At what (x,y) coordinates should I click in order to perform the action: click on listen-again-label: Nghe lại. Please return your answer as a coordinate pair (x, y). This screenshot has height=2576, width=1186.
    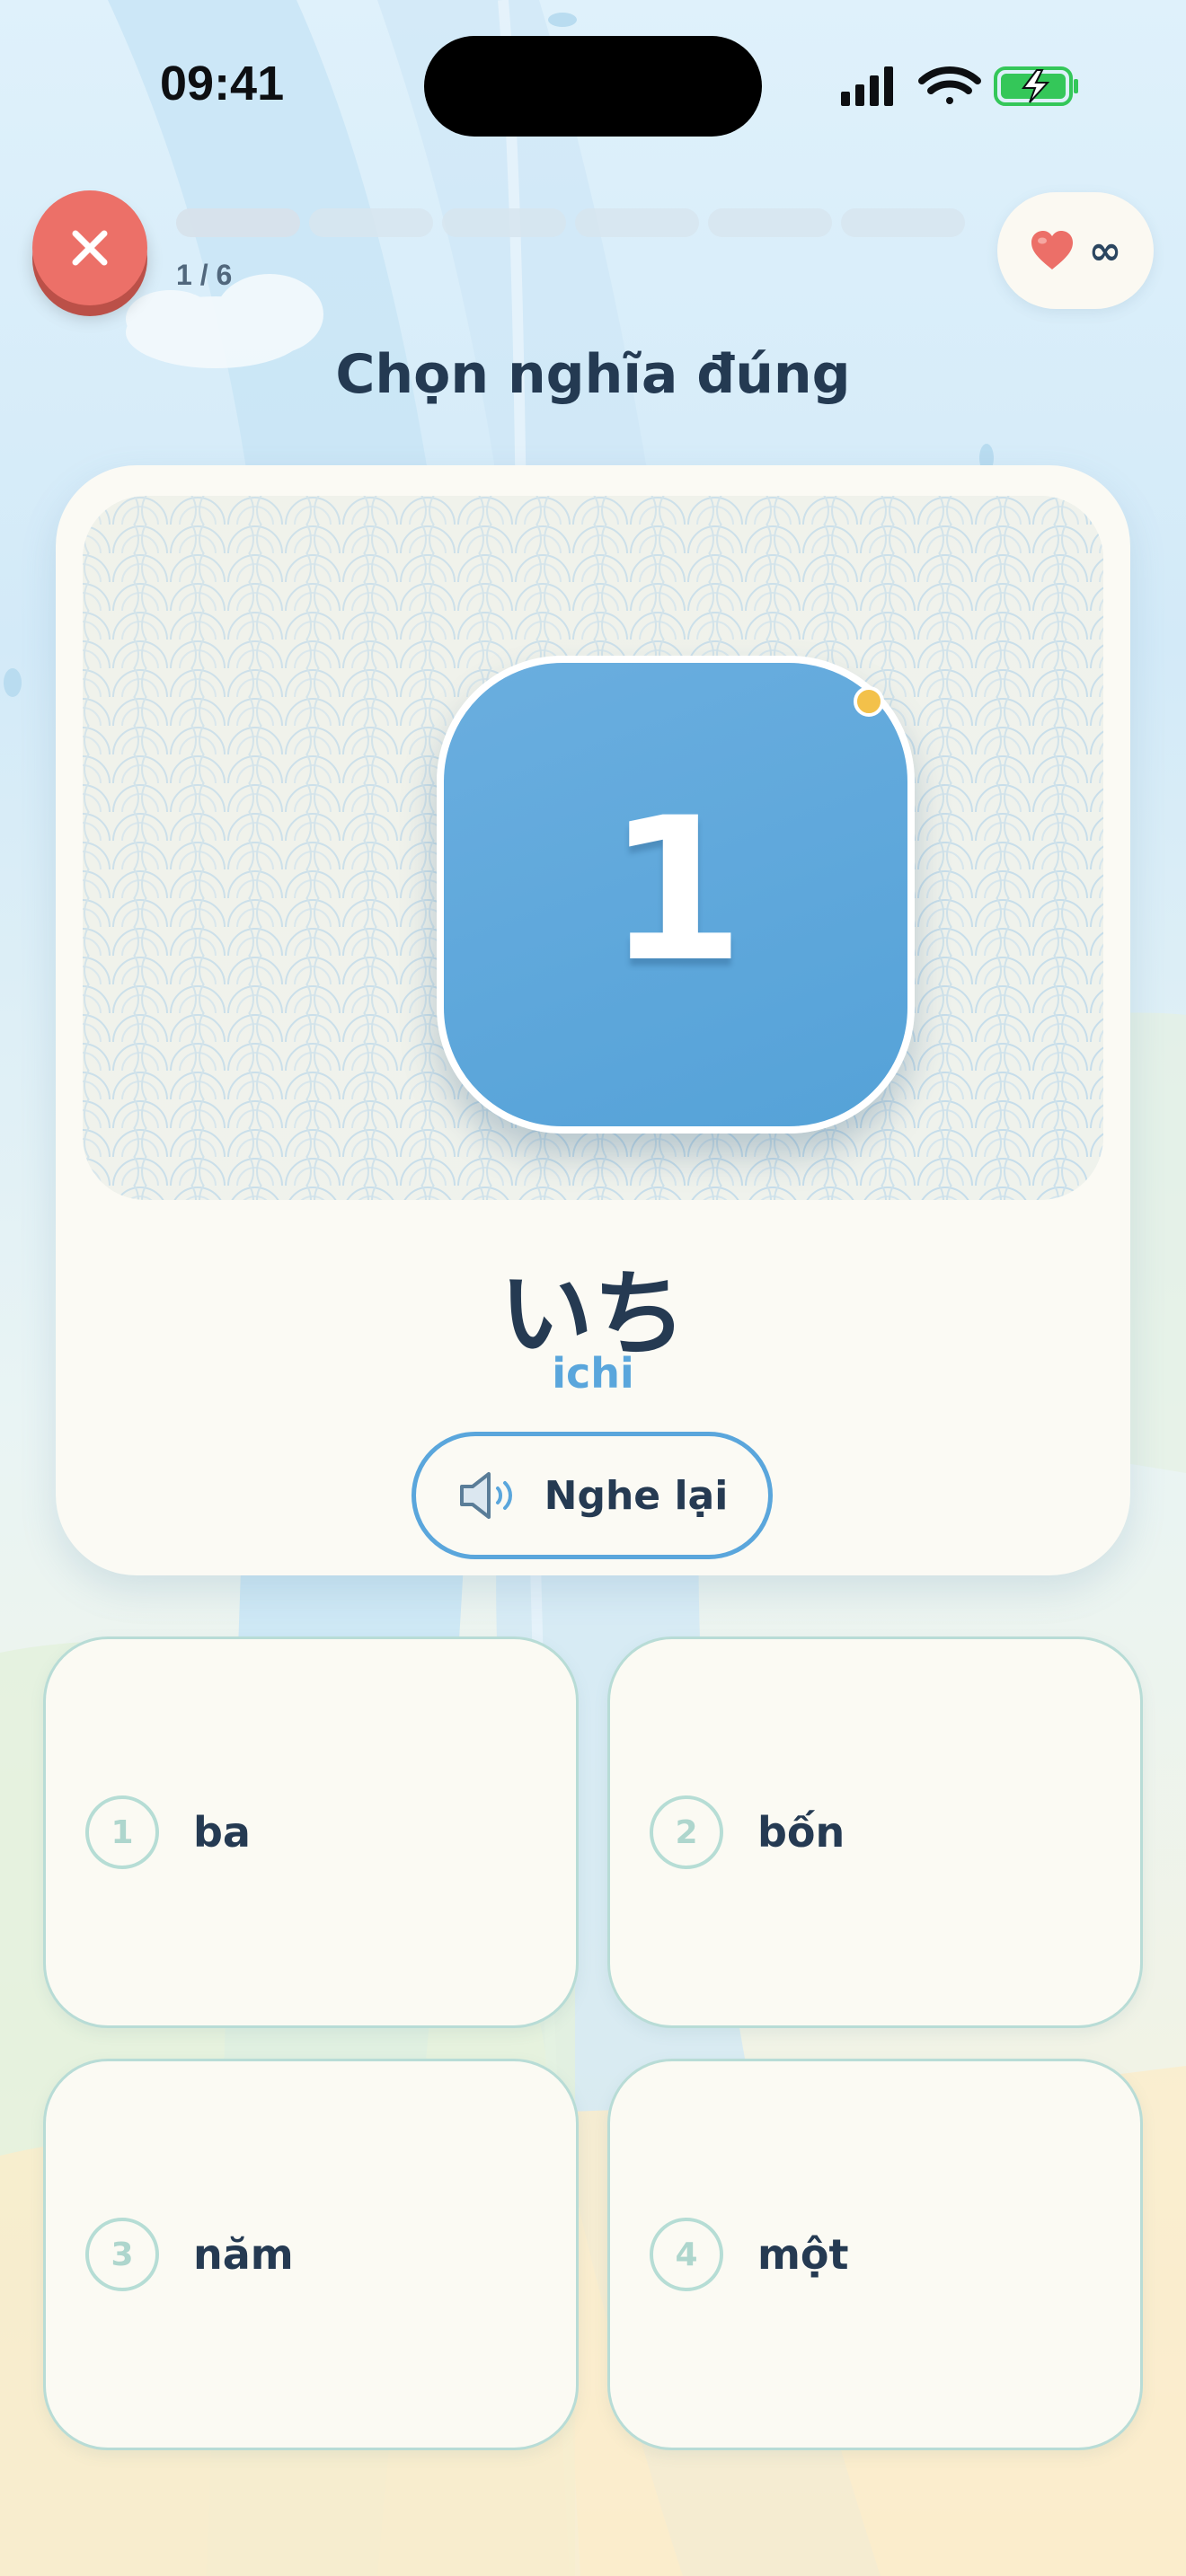
    Looking at the image, I should click on (636, 1495).